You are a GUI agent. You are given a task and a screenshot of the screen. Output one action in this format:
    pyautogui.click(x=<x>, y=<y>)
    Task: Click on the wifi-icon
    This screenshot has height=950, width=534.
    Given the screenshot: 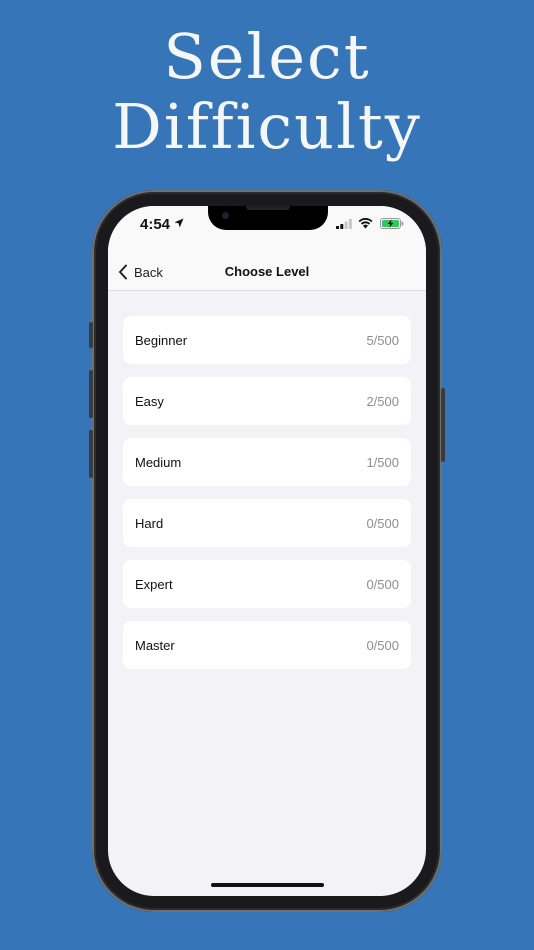 What is the action you would take?
    pyautogui.click(x=365, y=223)
    